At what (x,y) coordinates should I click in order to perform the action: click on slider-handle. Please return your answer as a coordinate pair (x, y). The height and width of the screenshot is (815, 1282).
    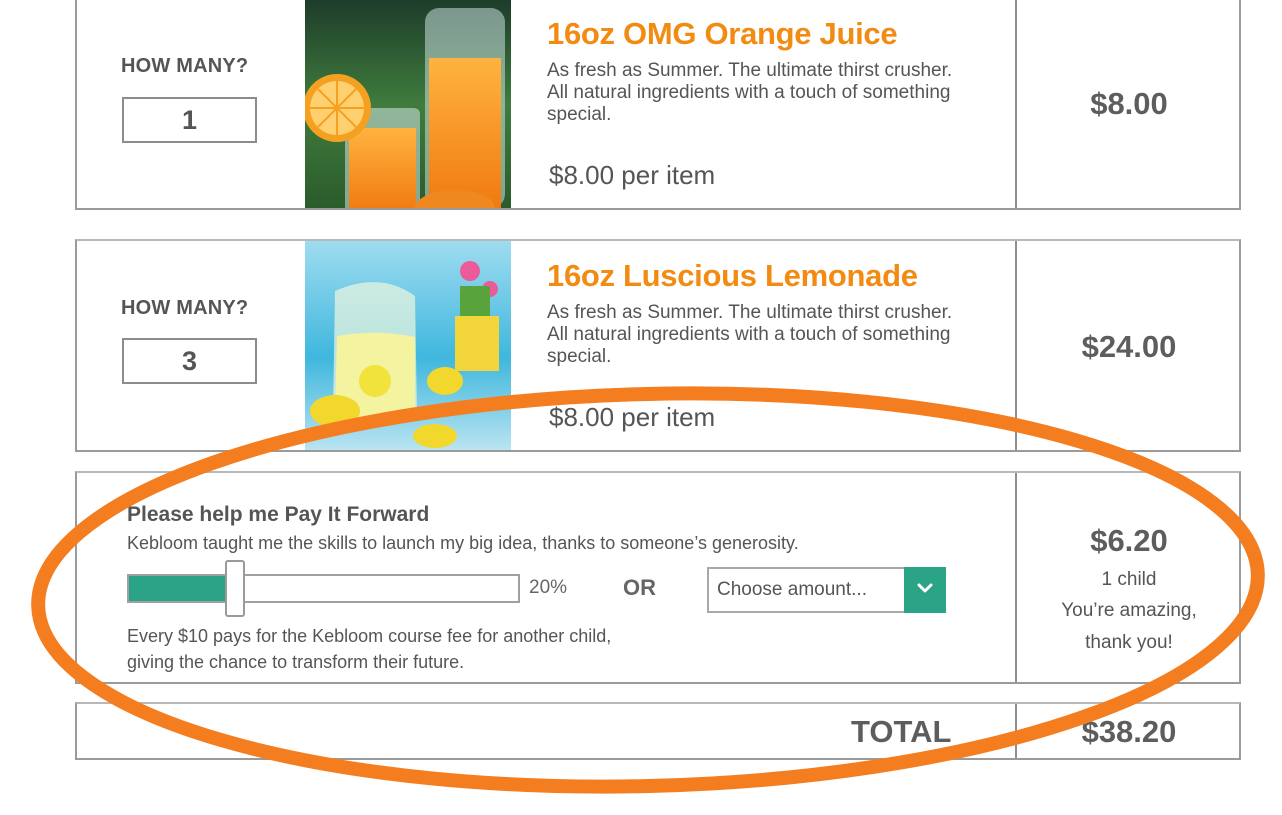
    Looking at the image, I should click on (235, 588).